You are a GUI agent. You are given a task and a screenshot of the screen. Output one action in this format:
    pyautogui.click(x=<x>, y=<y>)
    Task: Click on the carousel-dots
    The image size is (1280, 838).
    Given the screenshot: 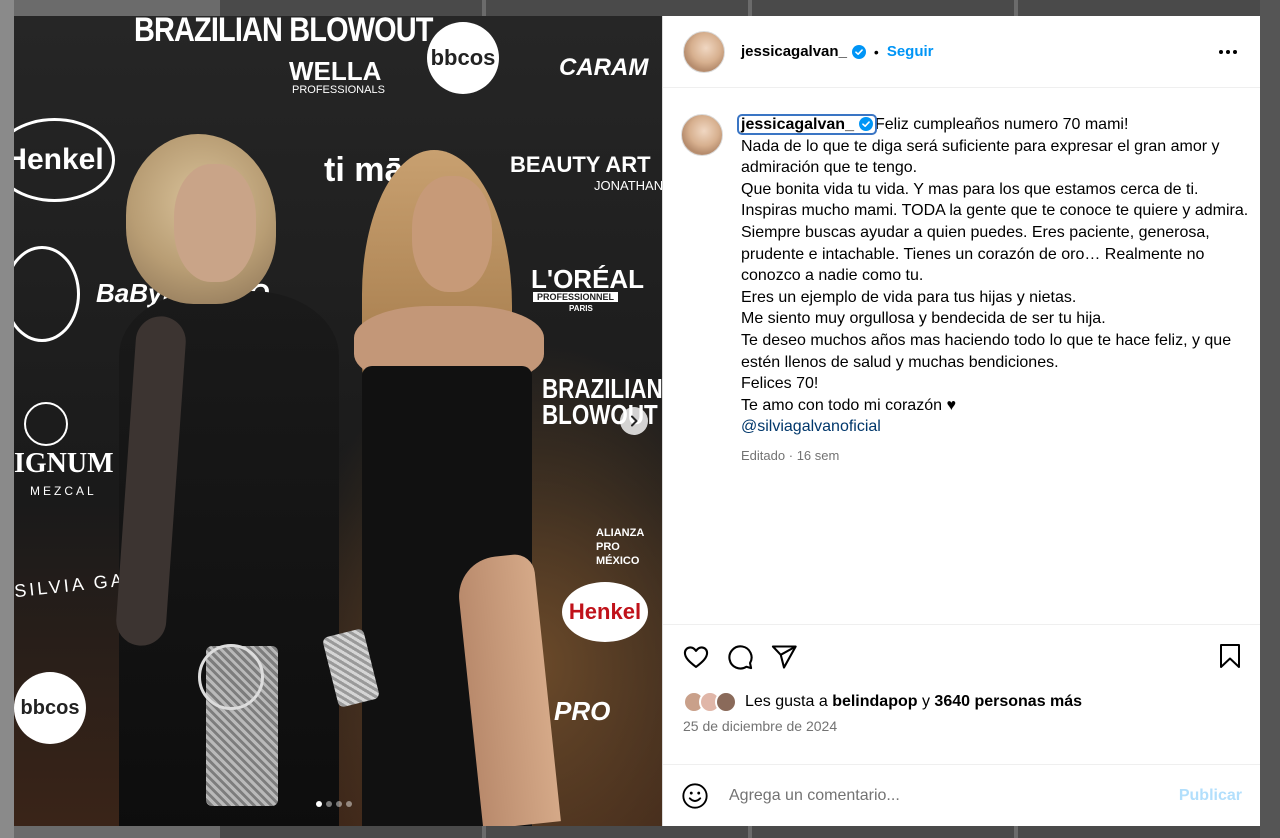 What is the action you would take?
    pyautogui.click(x=334, y=804)
    